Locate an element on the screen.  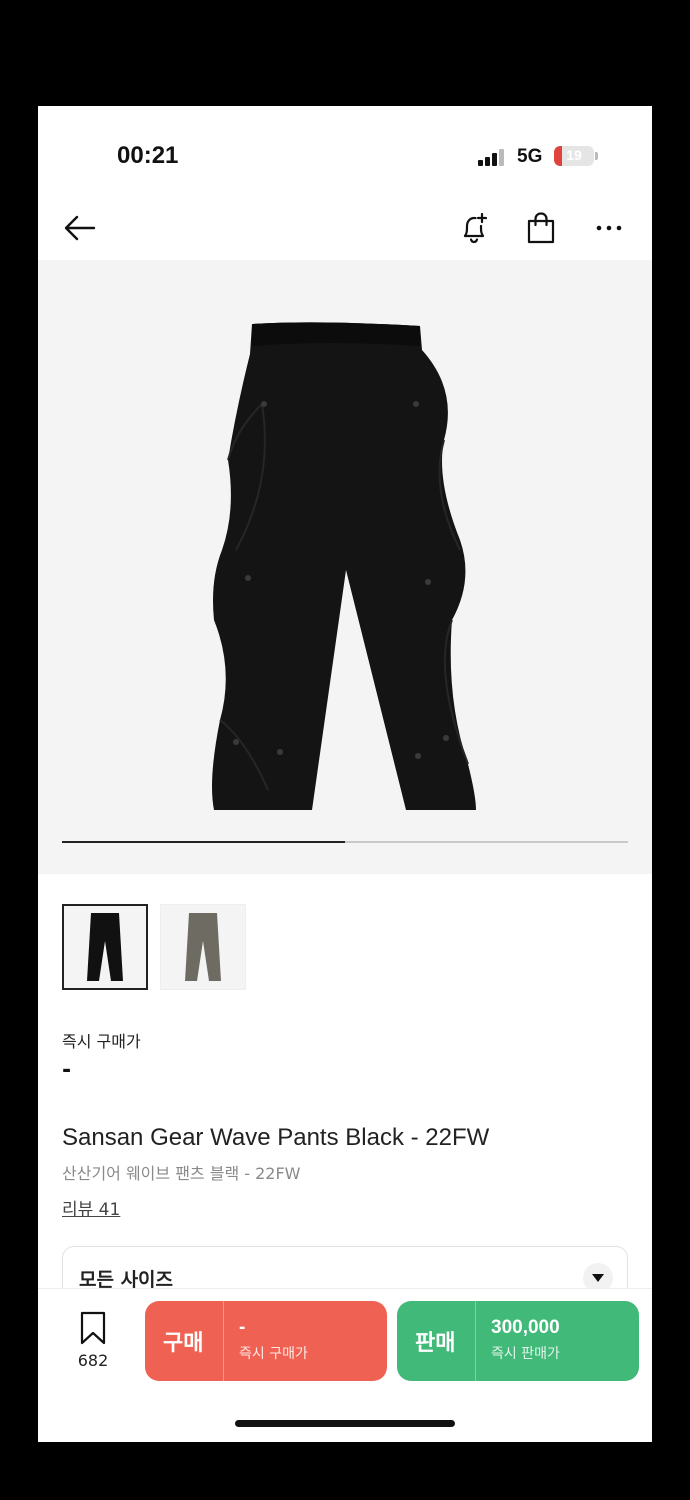
product-title-en: Sansan Gear Wave Pants Black - 22FW is located at coordinates (276, 1137).